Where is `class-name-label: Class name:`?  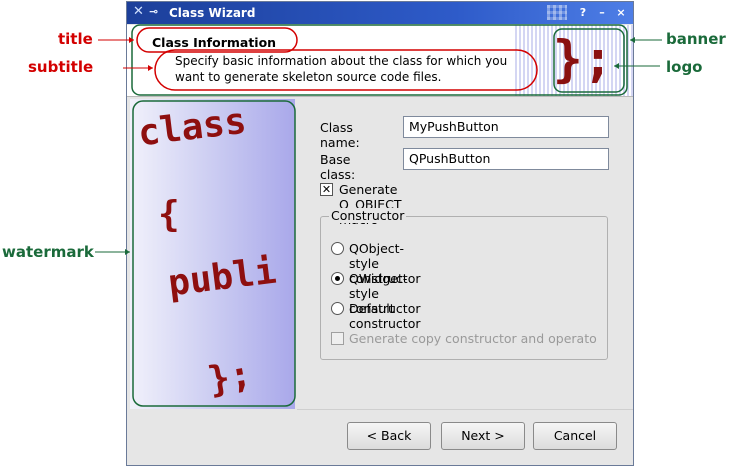 class-name-label: Class name: is located at coordinates (340, 135).